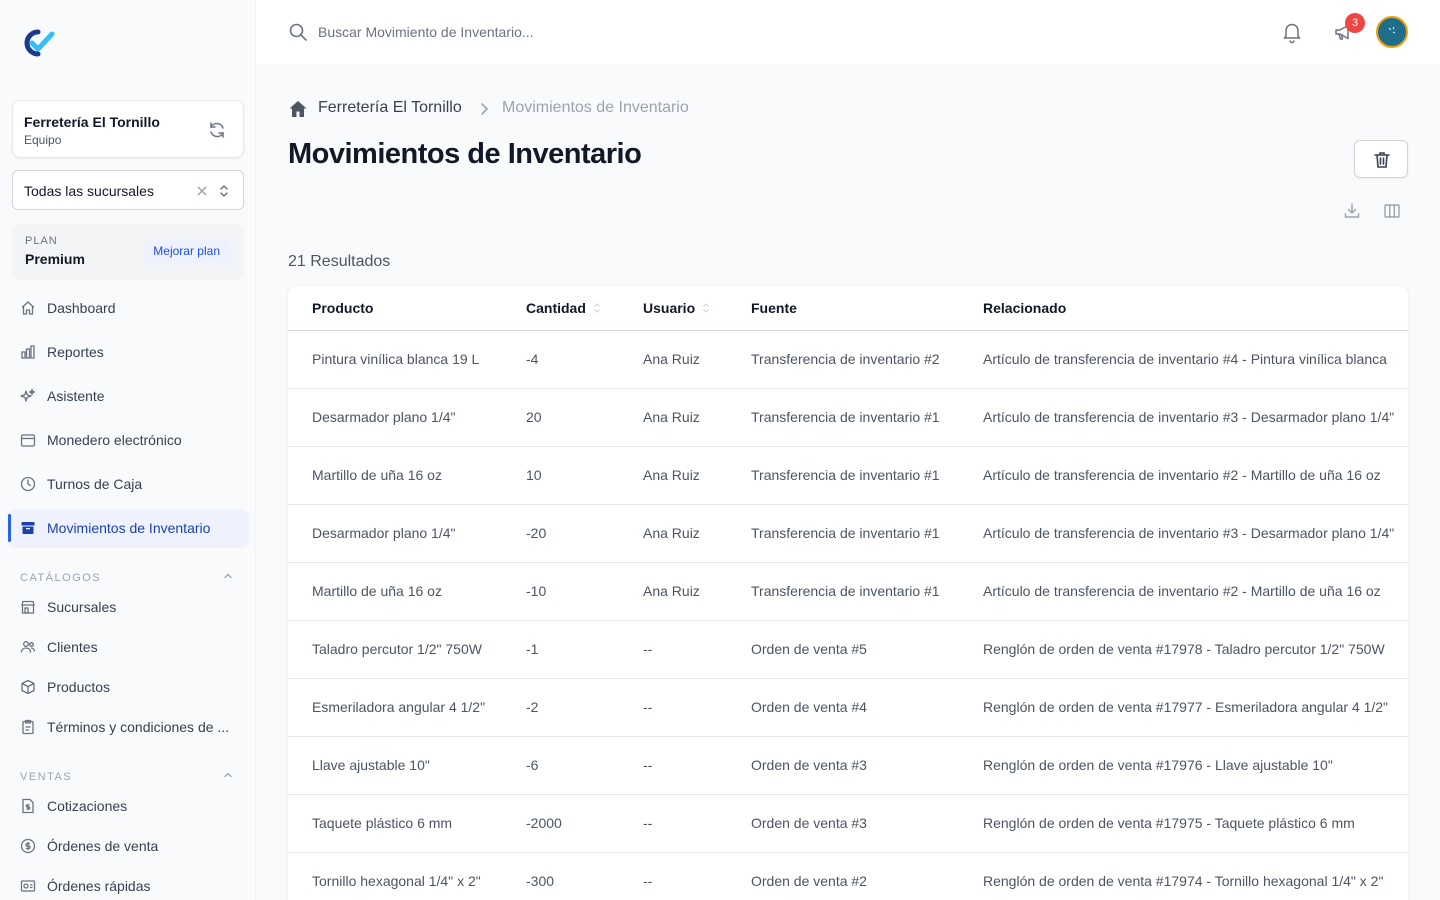 Image resolution: width=1440 pixels, height=900 pixels. What do you see at coordinates (186, 251) in the screenshot?
I see `upgrade-plan-button: Mejorar plan` at bounding box center [186, 251].